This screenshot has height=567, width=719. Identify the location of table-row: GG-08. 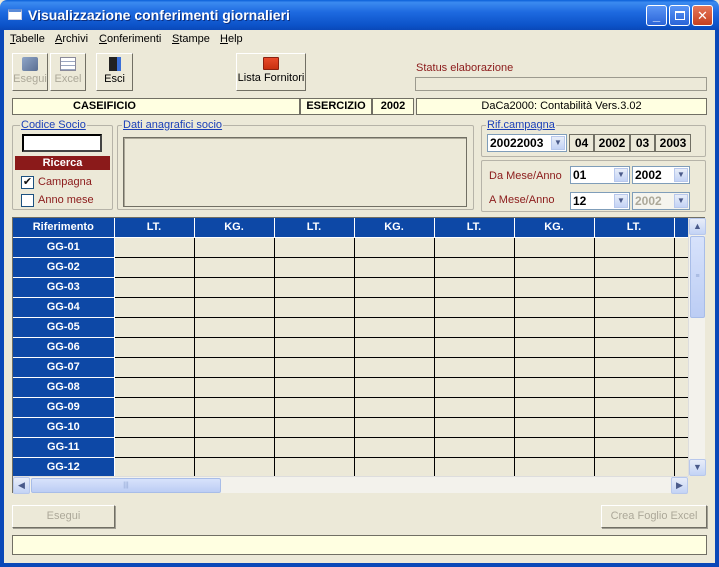
(354, 387).